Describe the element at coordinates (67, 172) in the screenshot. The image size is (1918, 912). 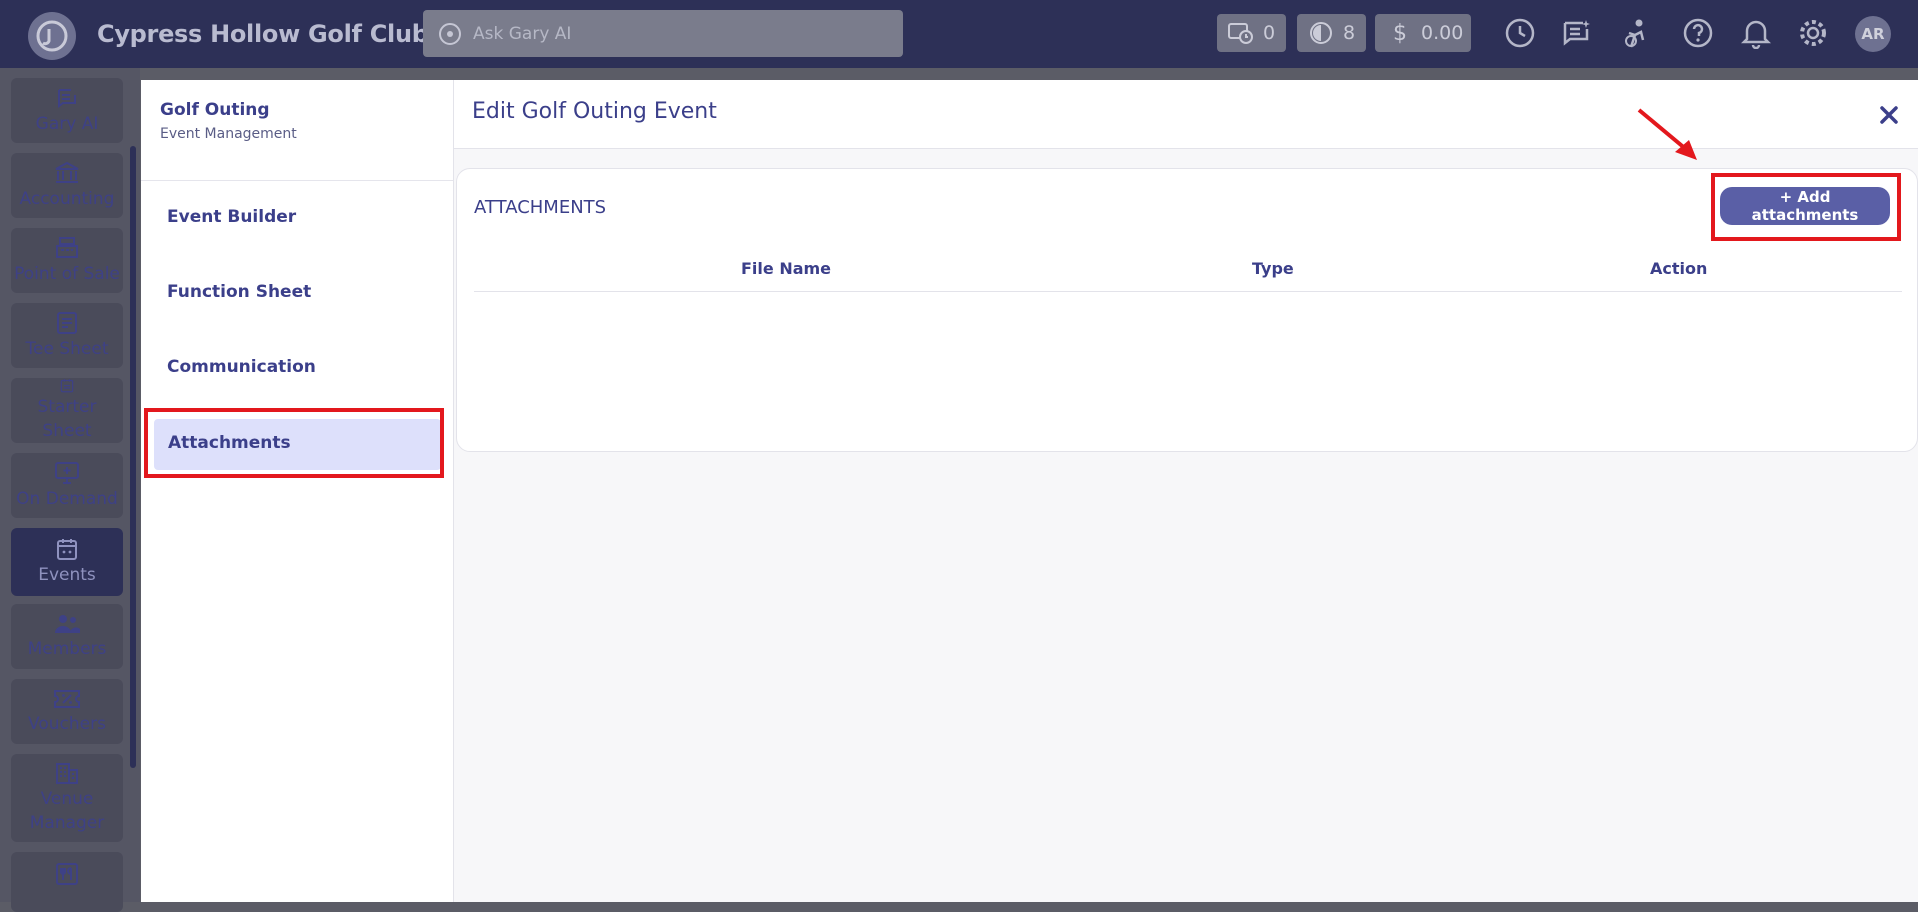
I see `bank-icon` at that location.